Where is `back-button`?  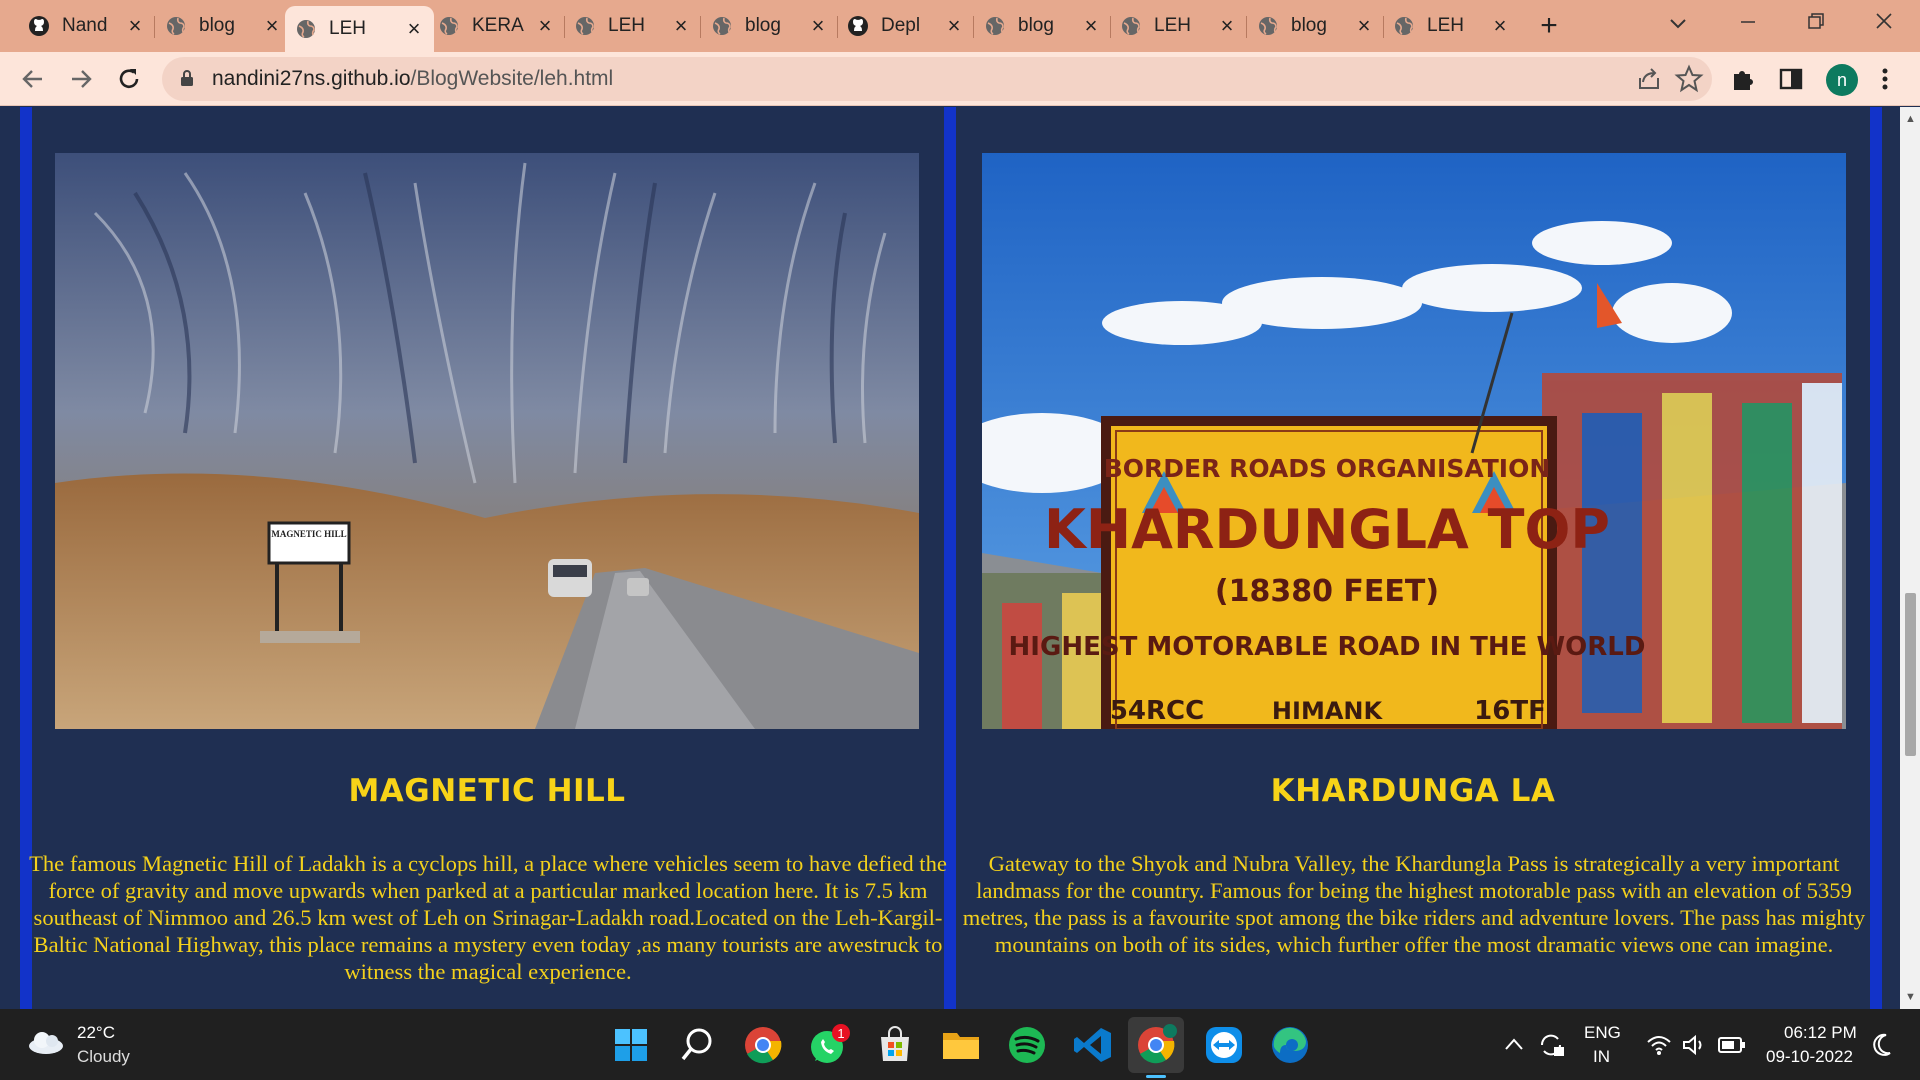 back-button is located at coordinates (33, 79).